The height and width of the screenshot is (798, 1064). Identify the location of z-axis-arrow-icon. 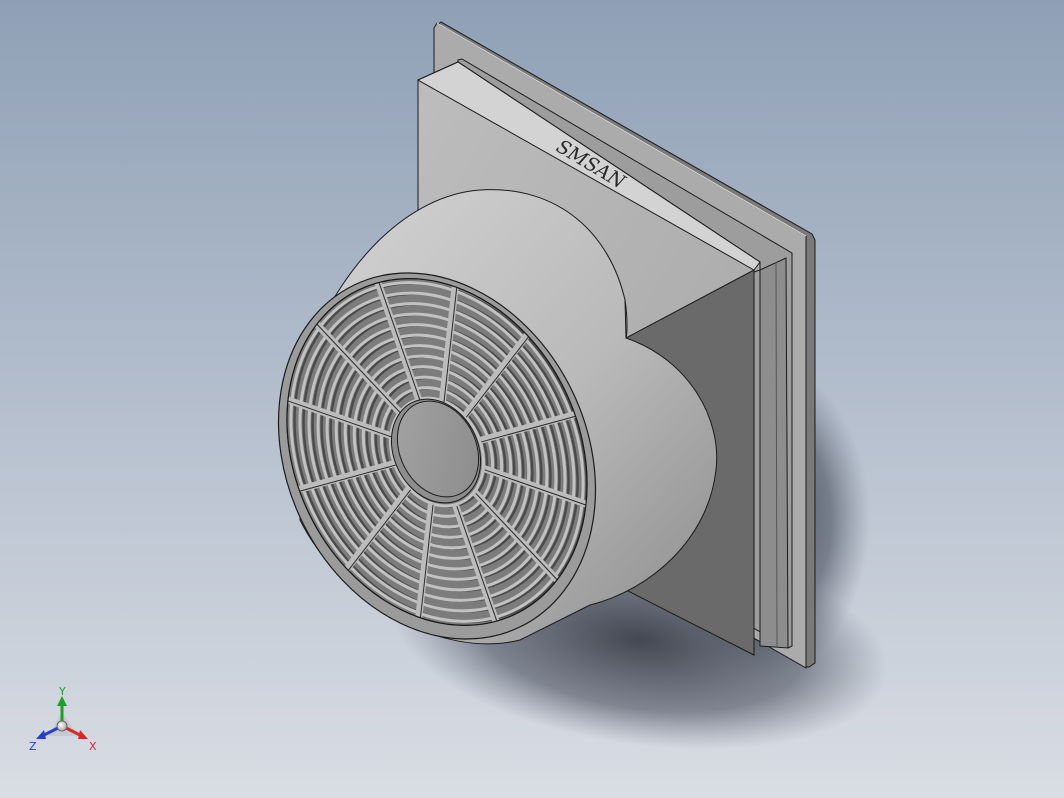
(41, 734).